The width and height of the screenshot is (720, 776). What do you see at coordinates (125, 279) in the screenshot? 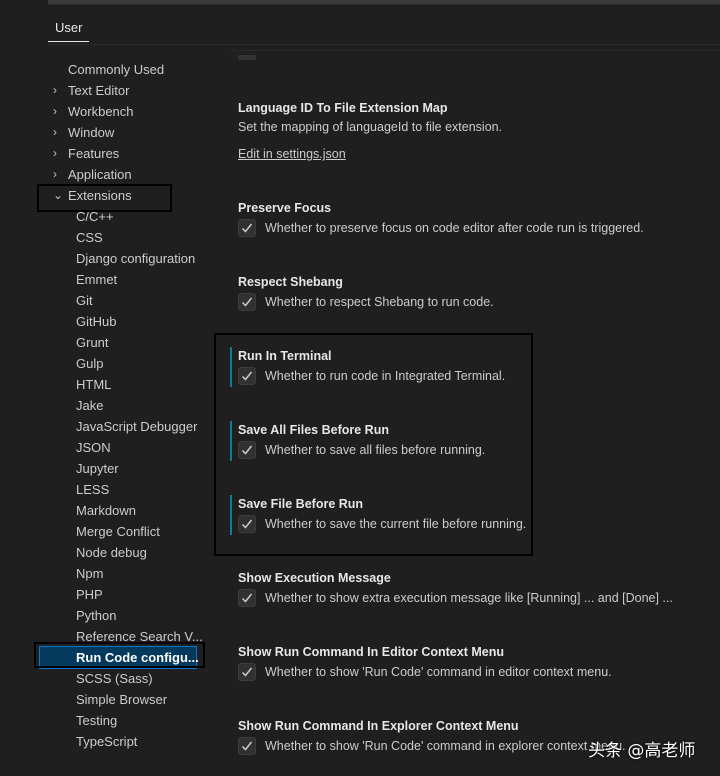
I see `sidebar-ext-emmet: Emmet` at bounding box center [125, 279].